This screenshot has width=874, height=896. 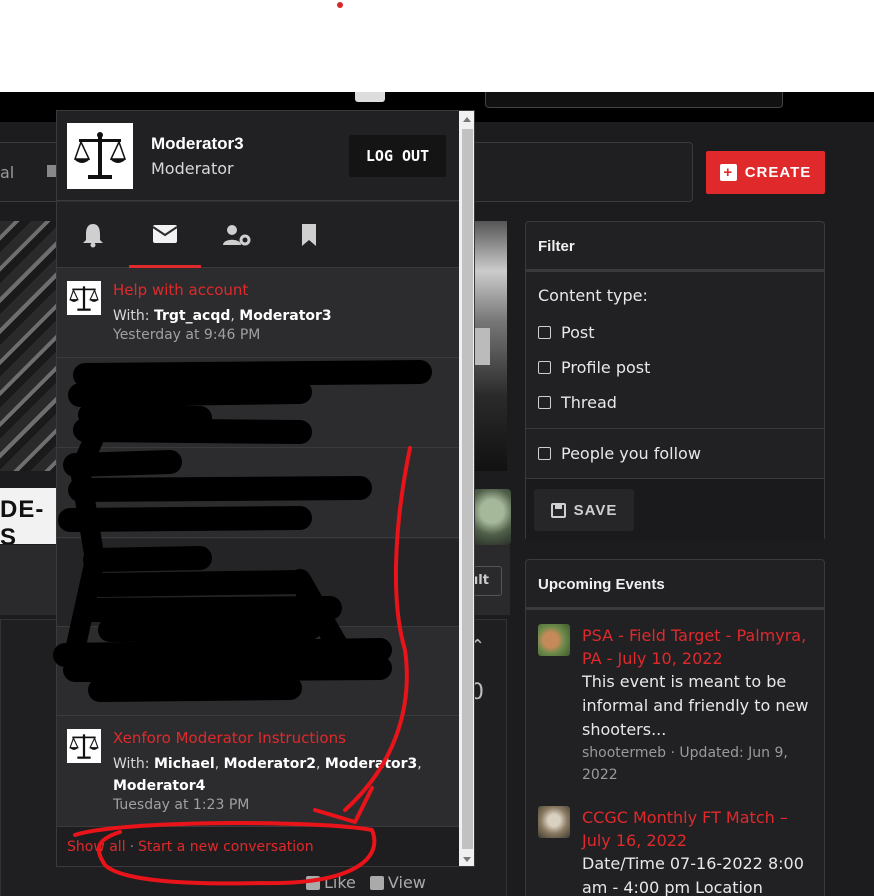 I want to click on create-label: CREATE, so click(x=778, y=172).